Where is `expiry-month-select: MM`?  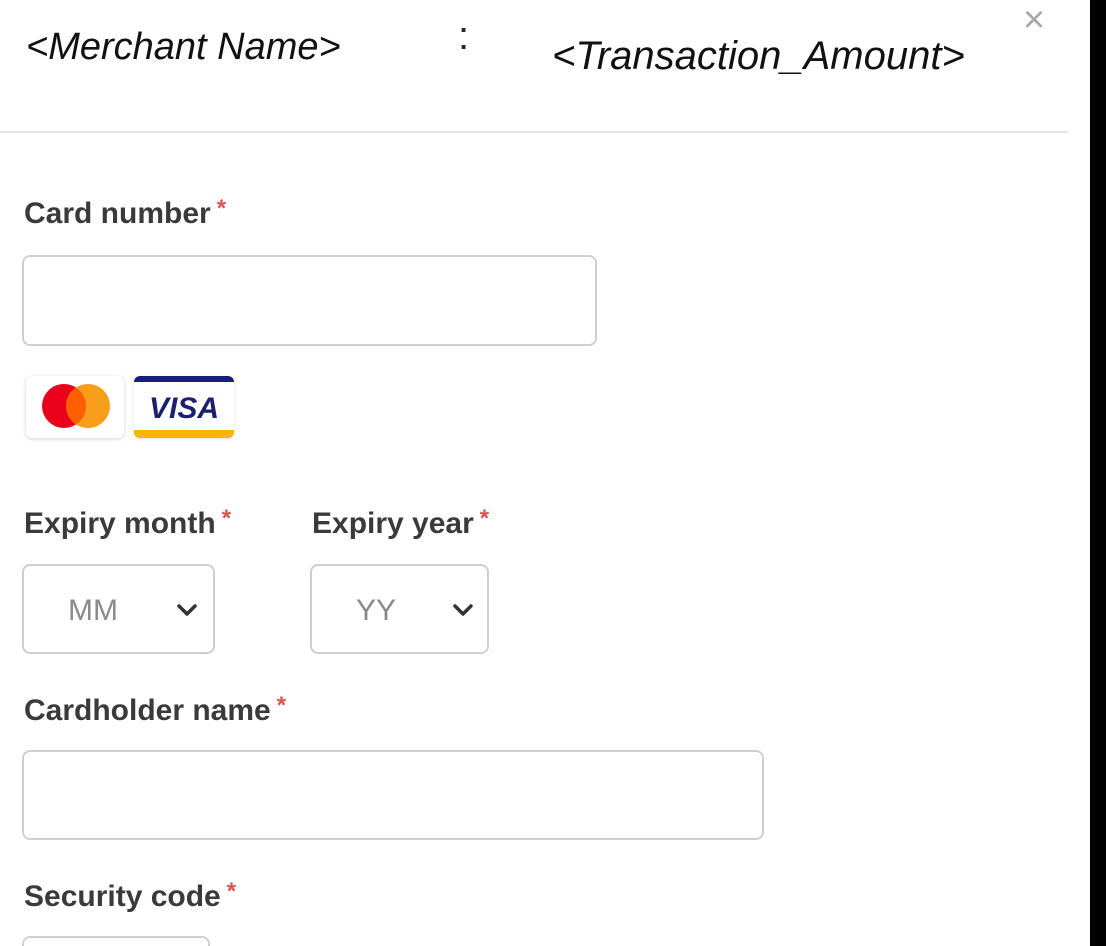 expiry-month-select: MM is located at coordinates (118, 609).